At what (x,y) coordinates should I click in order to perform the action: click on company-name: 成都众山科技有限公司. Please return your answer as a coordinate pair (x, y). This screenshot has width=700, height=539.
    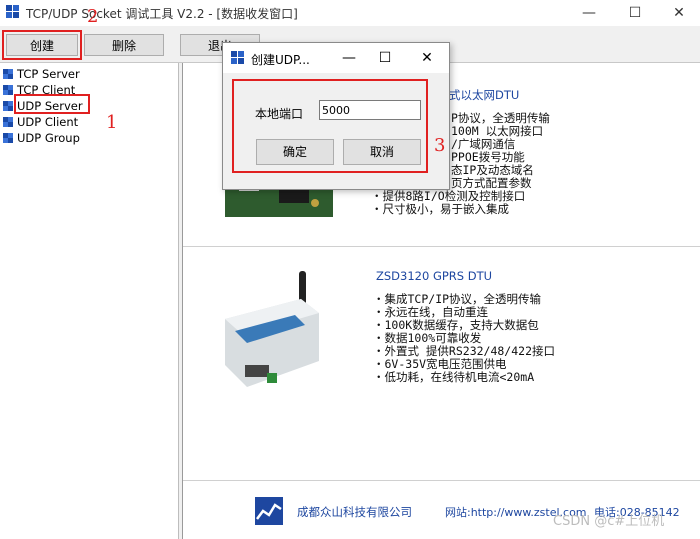
    Looking at the image, I should click on (354, 512).